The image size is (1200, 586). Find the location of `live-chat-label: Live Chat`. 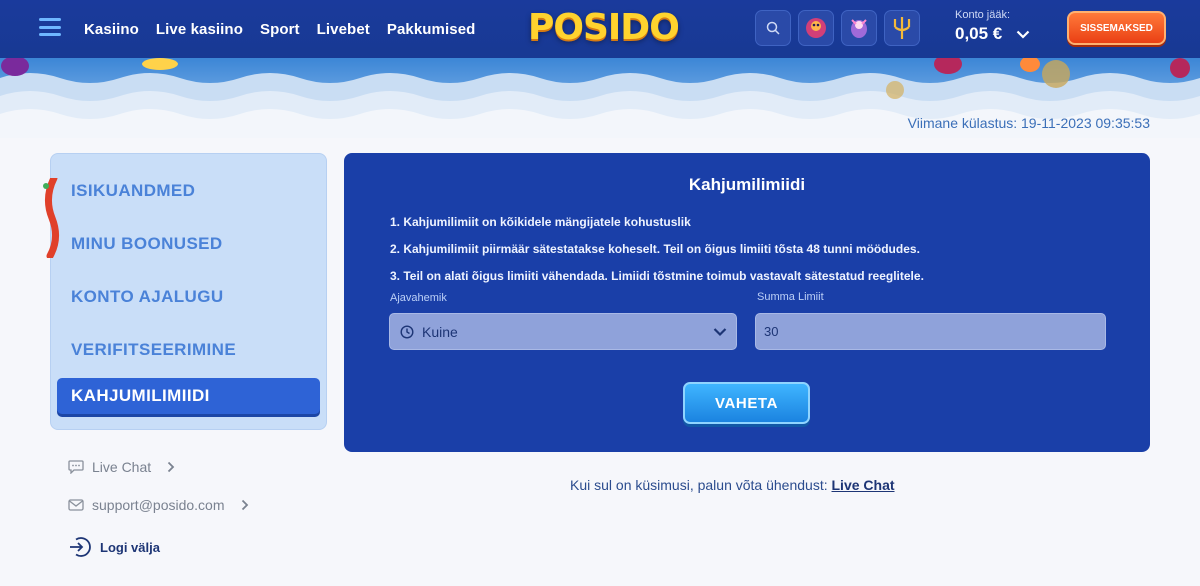

live-chat-label: Live Chat is located at coordinates (122, 467).